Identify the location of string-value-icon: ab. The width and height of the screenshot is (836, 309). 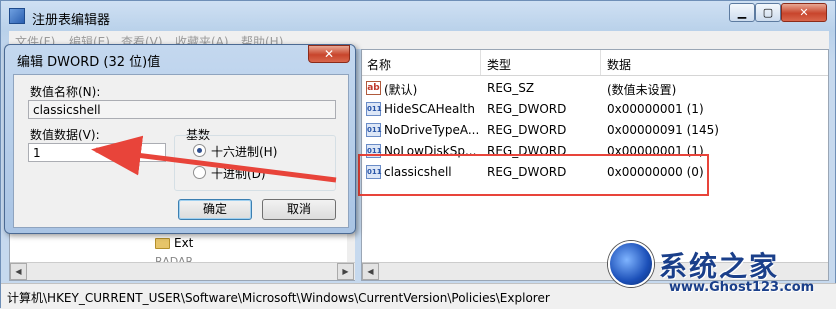
(373, 88).